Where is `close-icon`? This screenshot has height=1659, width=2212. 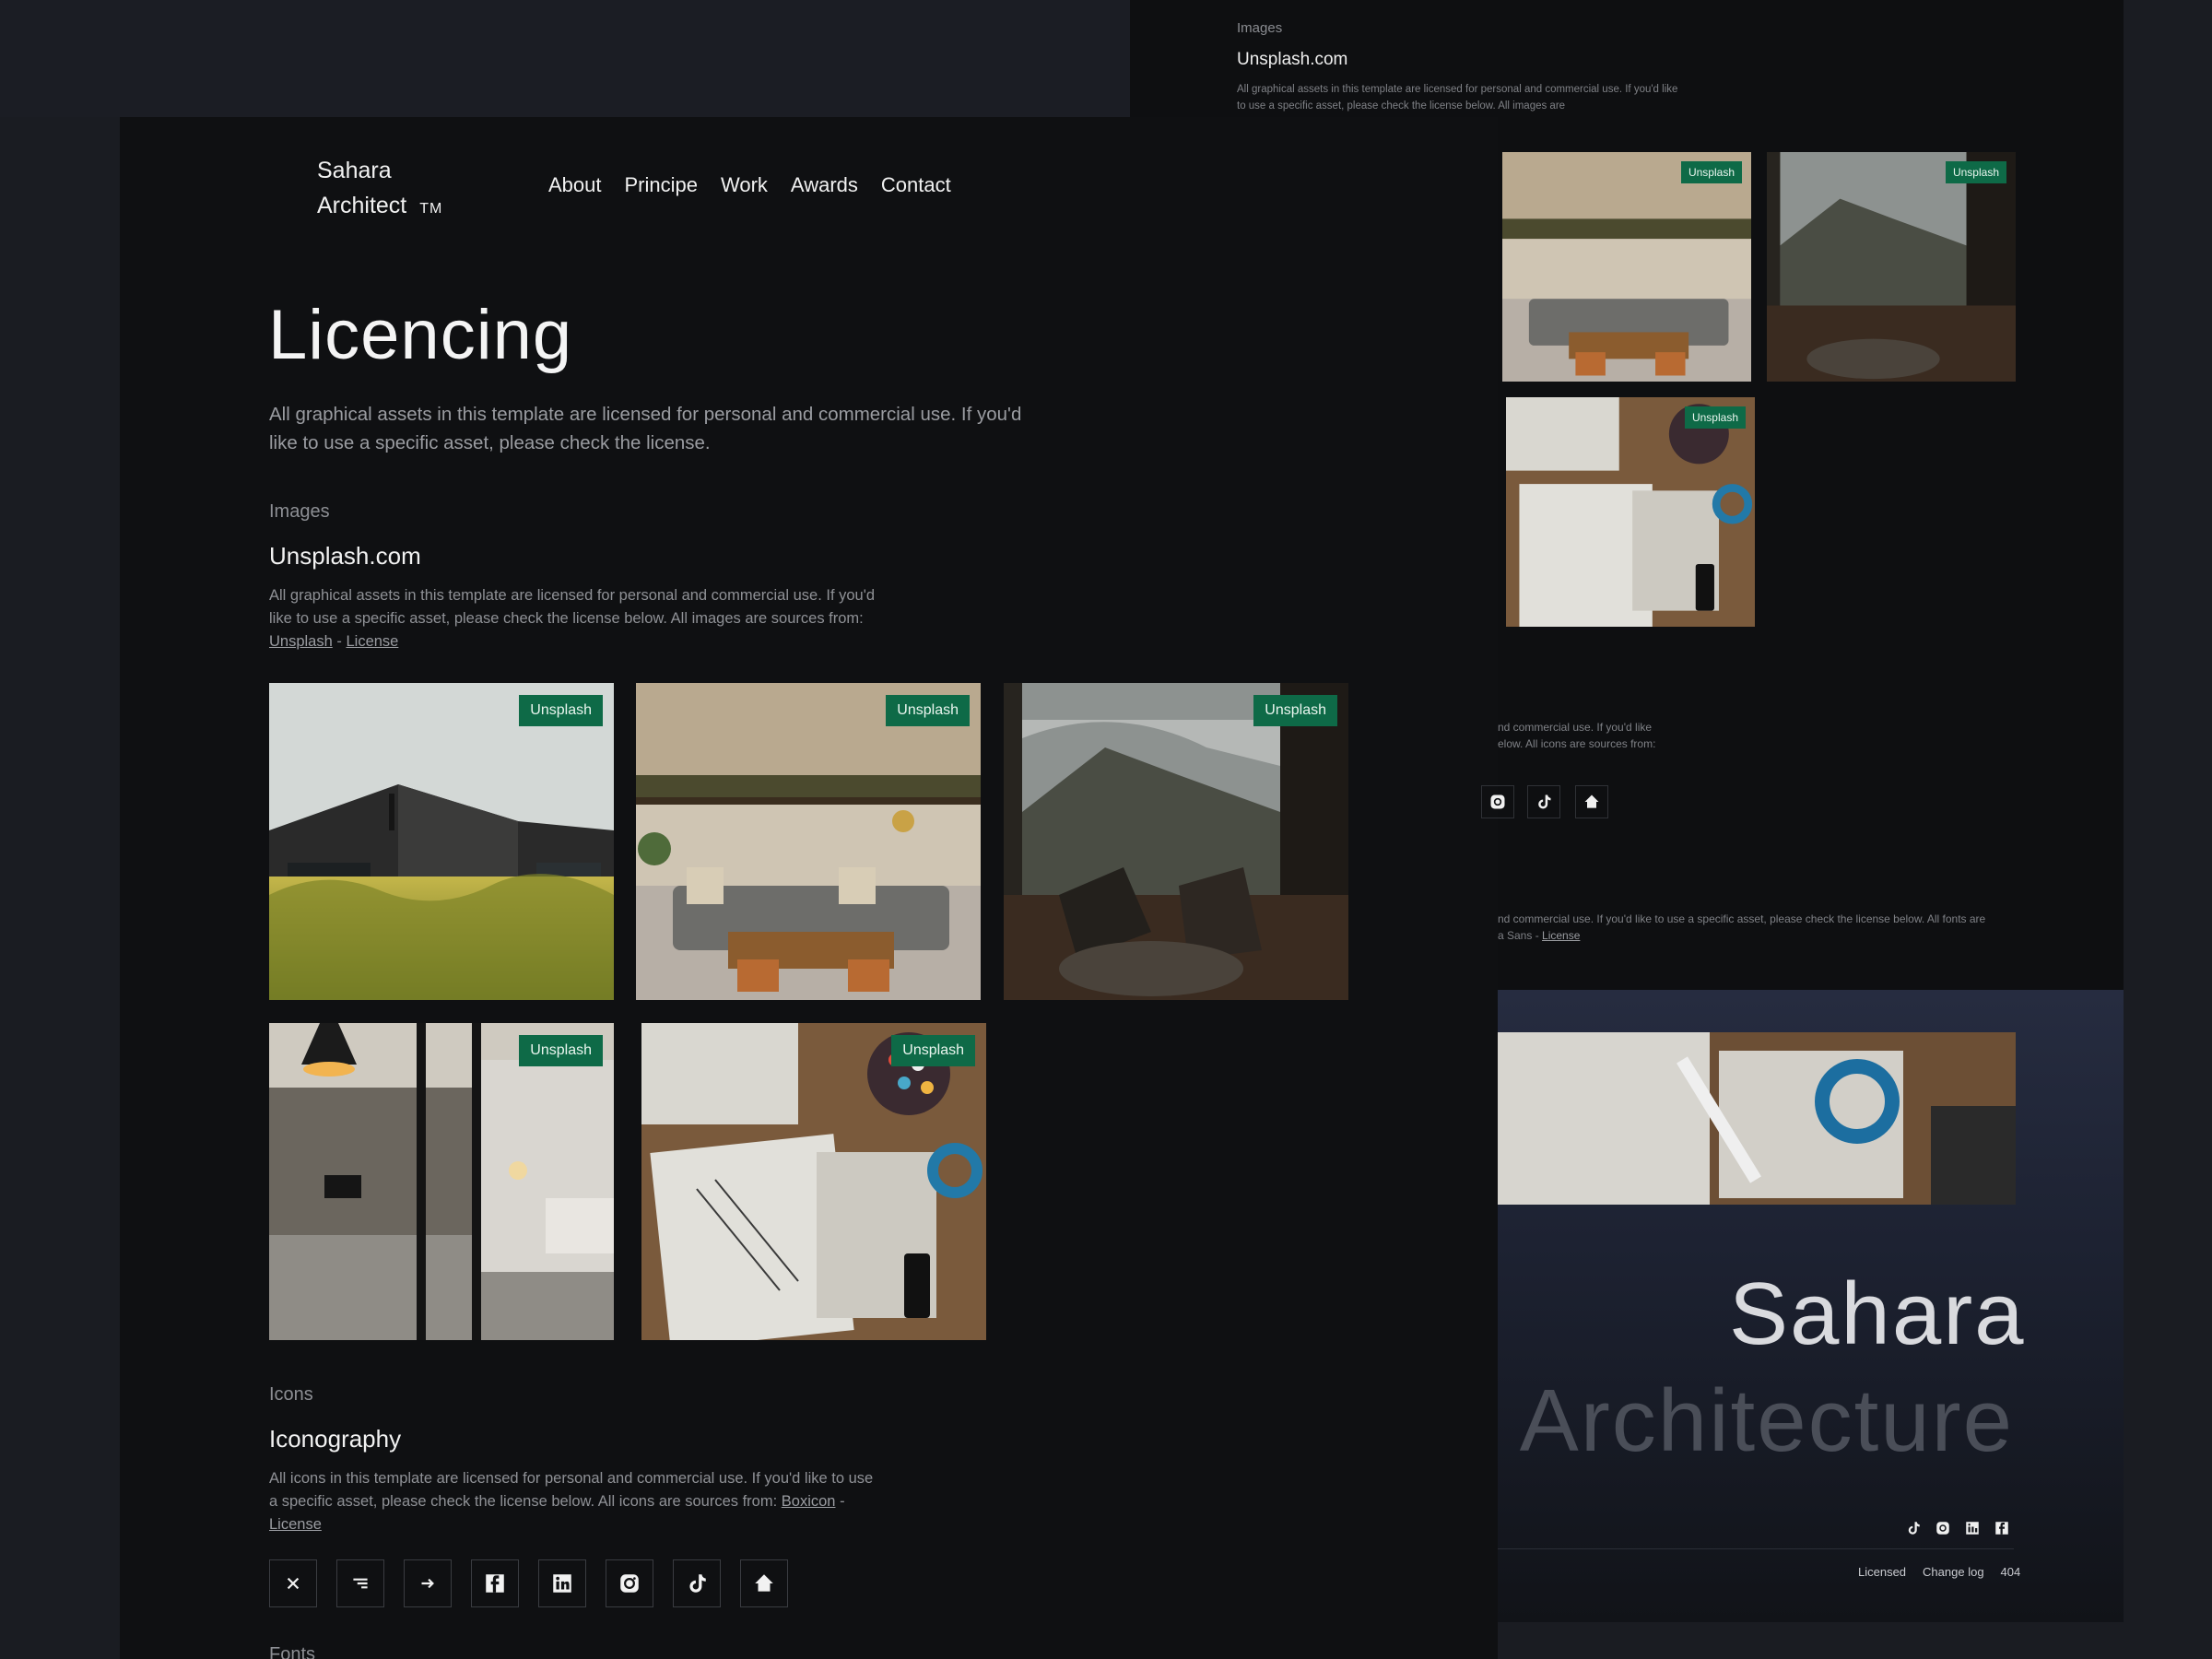 close-icon is located at coordinates (293, 1583).